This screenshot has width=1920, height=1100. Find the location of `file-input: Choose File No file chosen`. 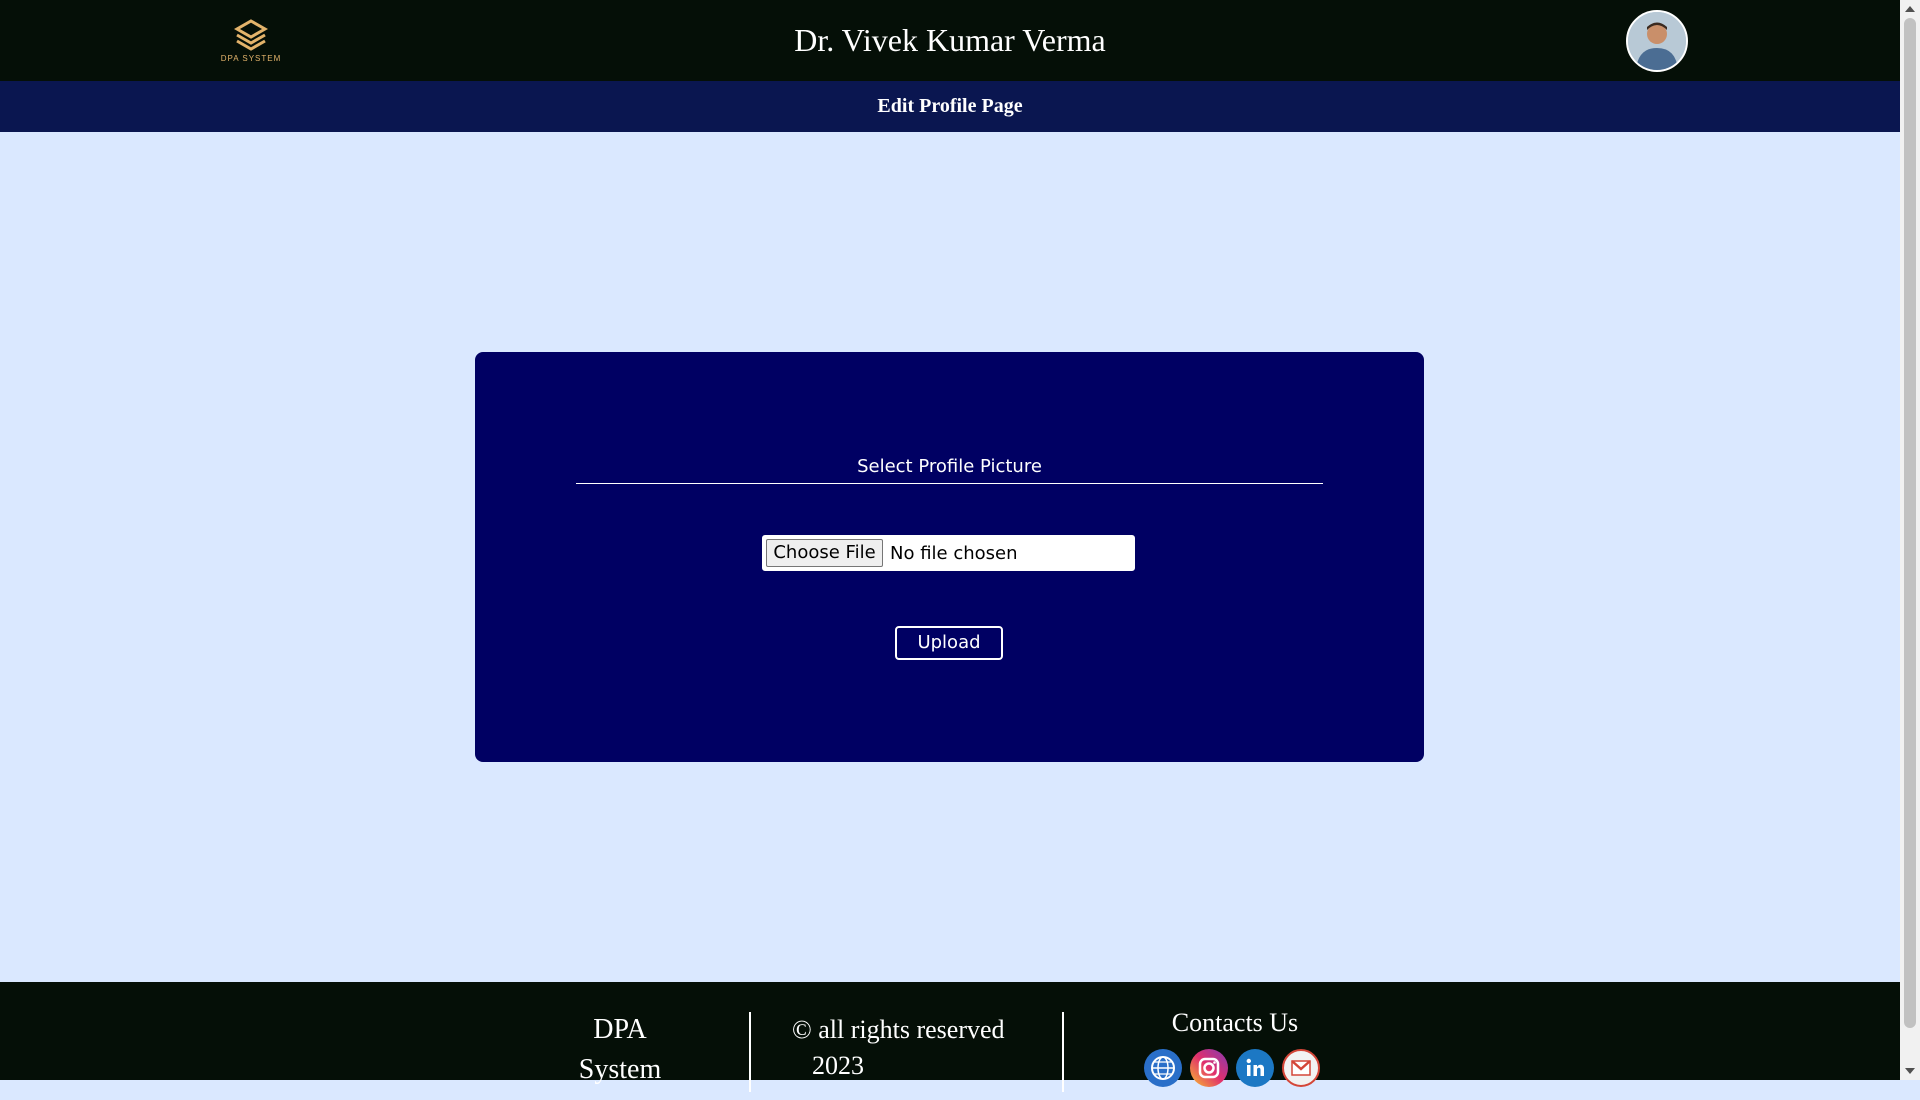

file-input: Choose File No file chosen is located at coordinates (948, 553).